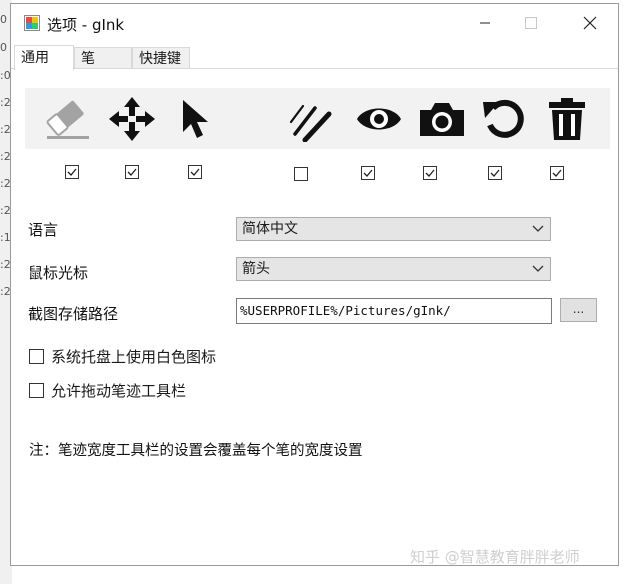 The width and height of the screenshot is (633, 584). Describe the element at coordinates (393, 229) in the screenshot. I see `language-select: 简体中文` at that location.